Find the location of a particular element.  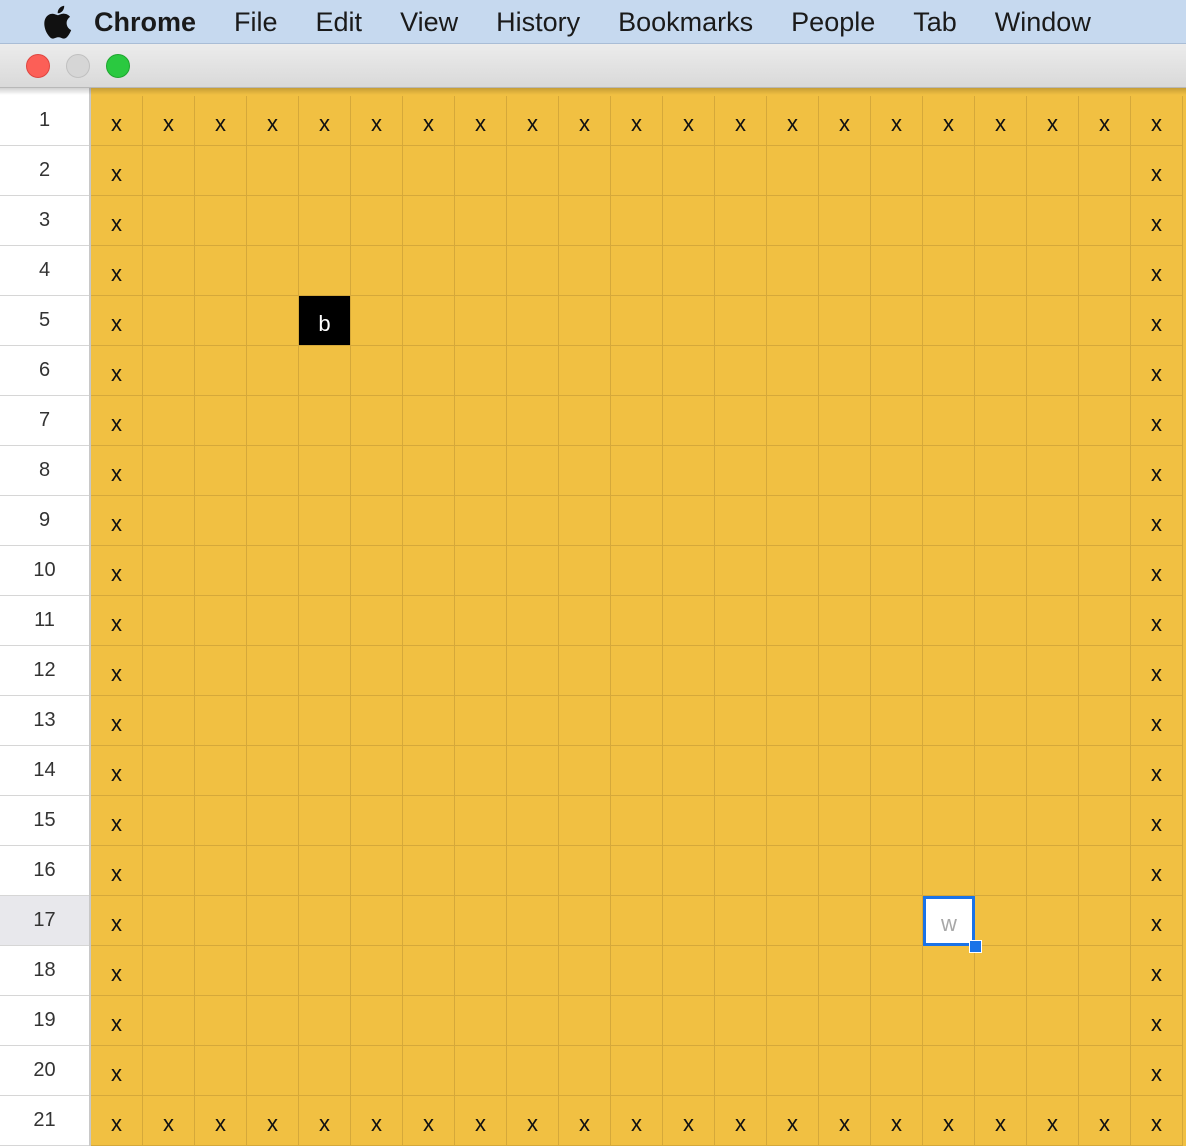

cell-r5-c3 is located at coordinates (221, 321).